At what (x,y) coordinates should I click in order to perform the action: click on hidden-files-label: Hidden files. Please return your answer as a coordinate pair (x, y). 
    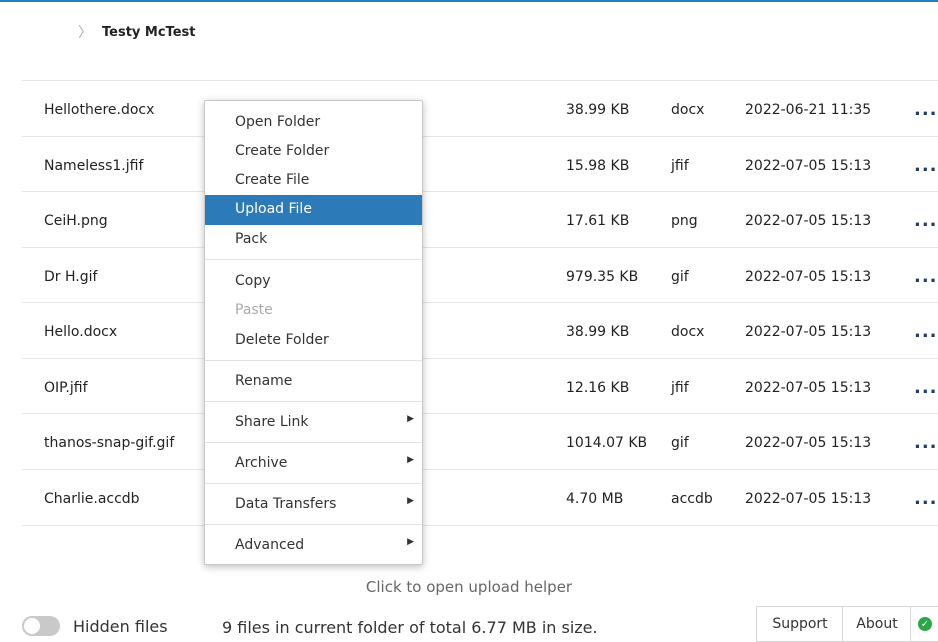
    Looking at the image, I should click on (120, 626).